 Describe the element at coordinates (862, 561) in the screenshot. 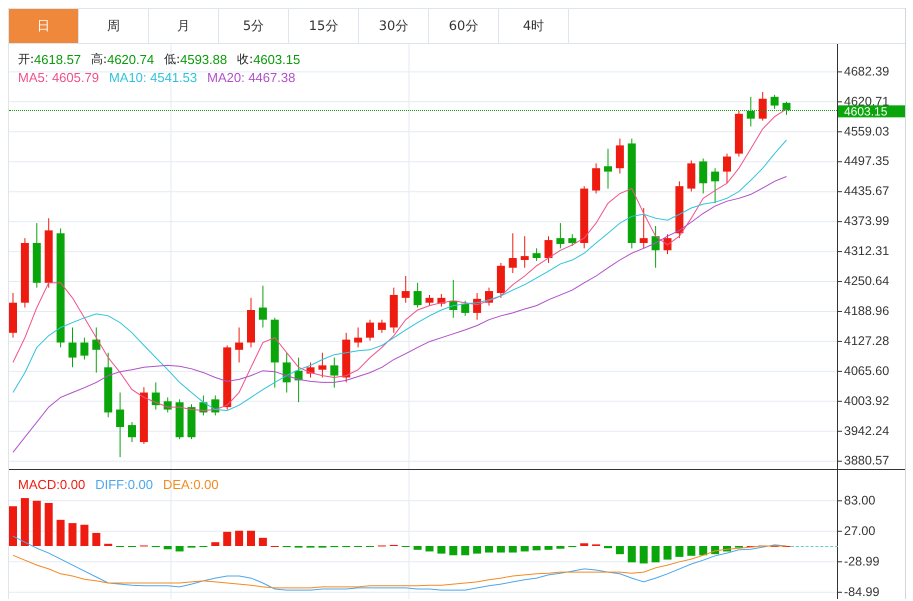

I see `y-tick-label: -28.99` at that location.